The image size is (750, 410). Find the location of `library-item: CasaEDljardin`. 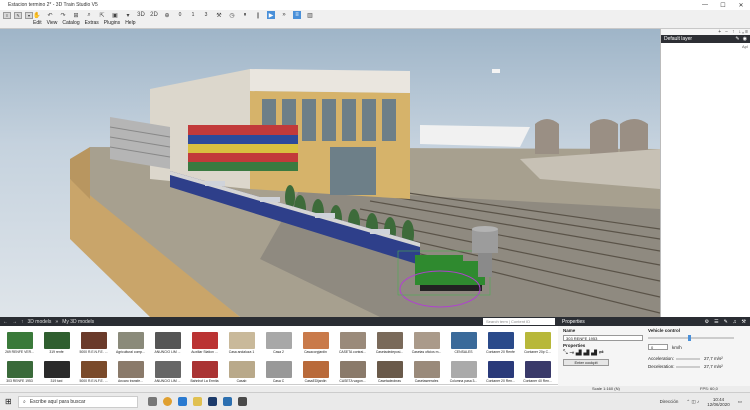

library-item: CasaEDljardin is located at coordinates (315, 369).